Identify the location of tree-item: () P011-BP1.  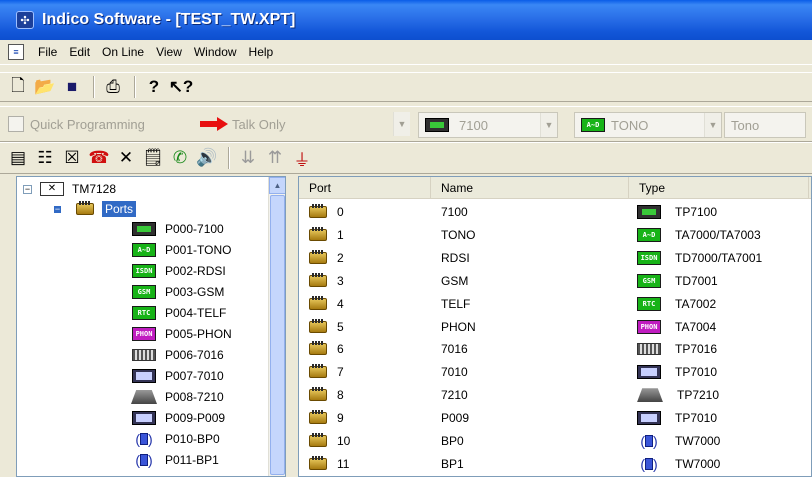
(174, 460).